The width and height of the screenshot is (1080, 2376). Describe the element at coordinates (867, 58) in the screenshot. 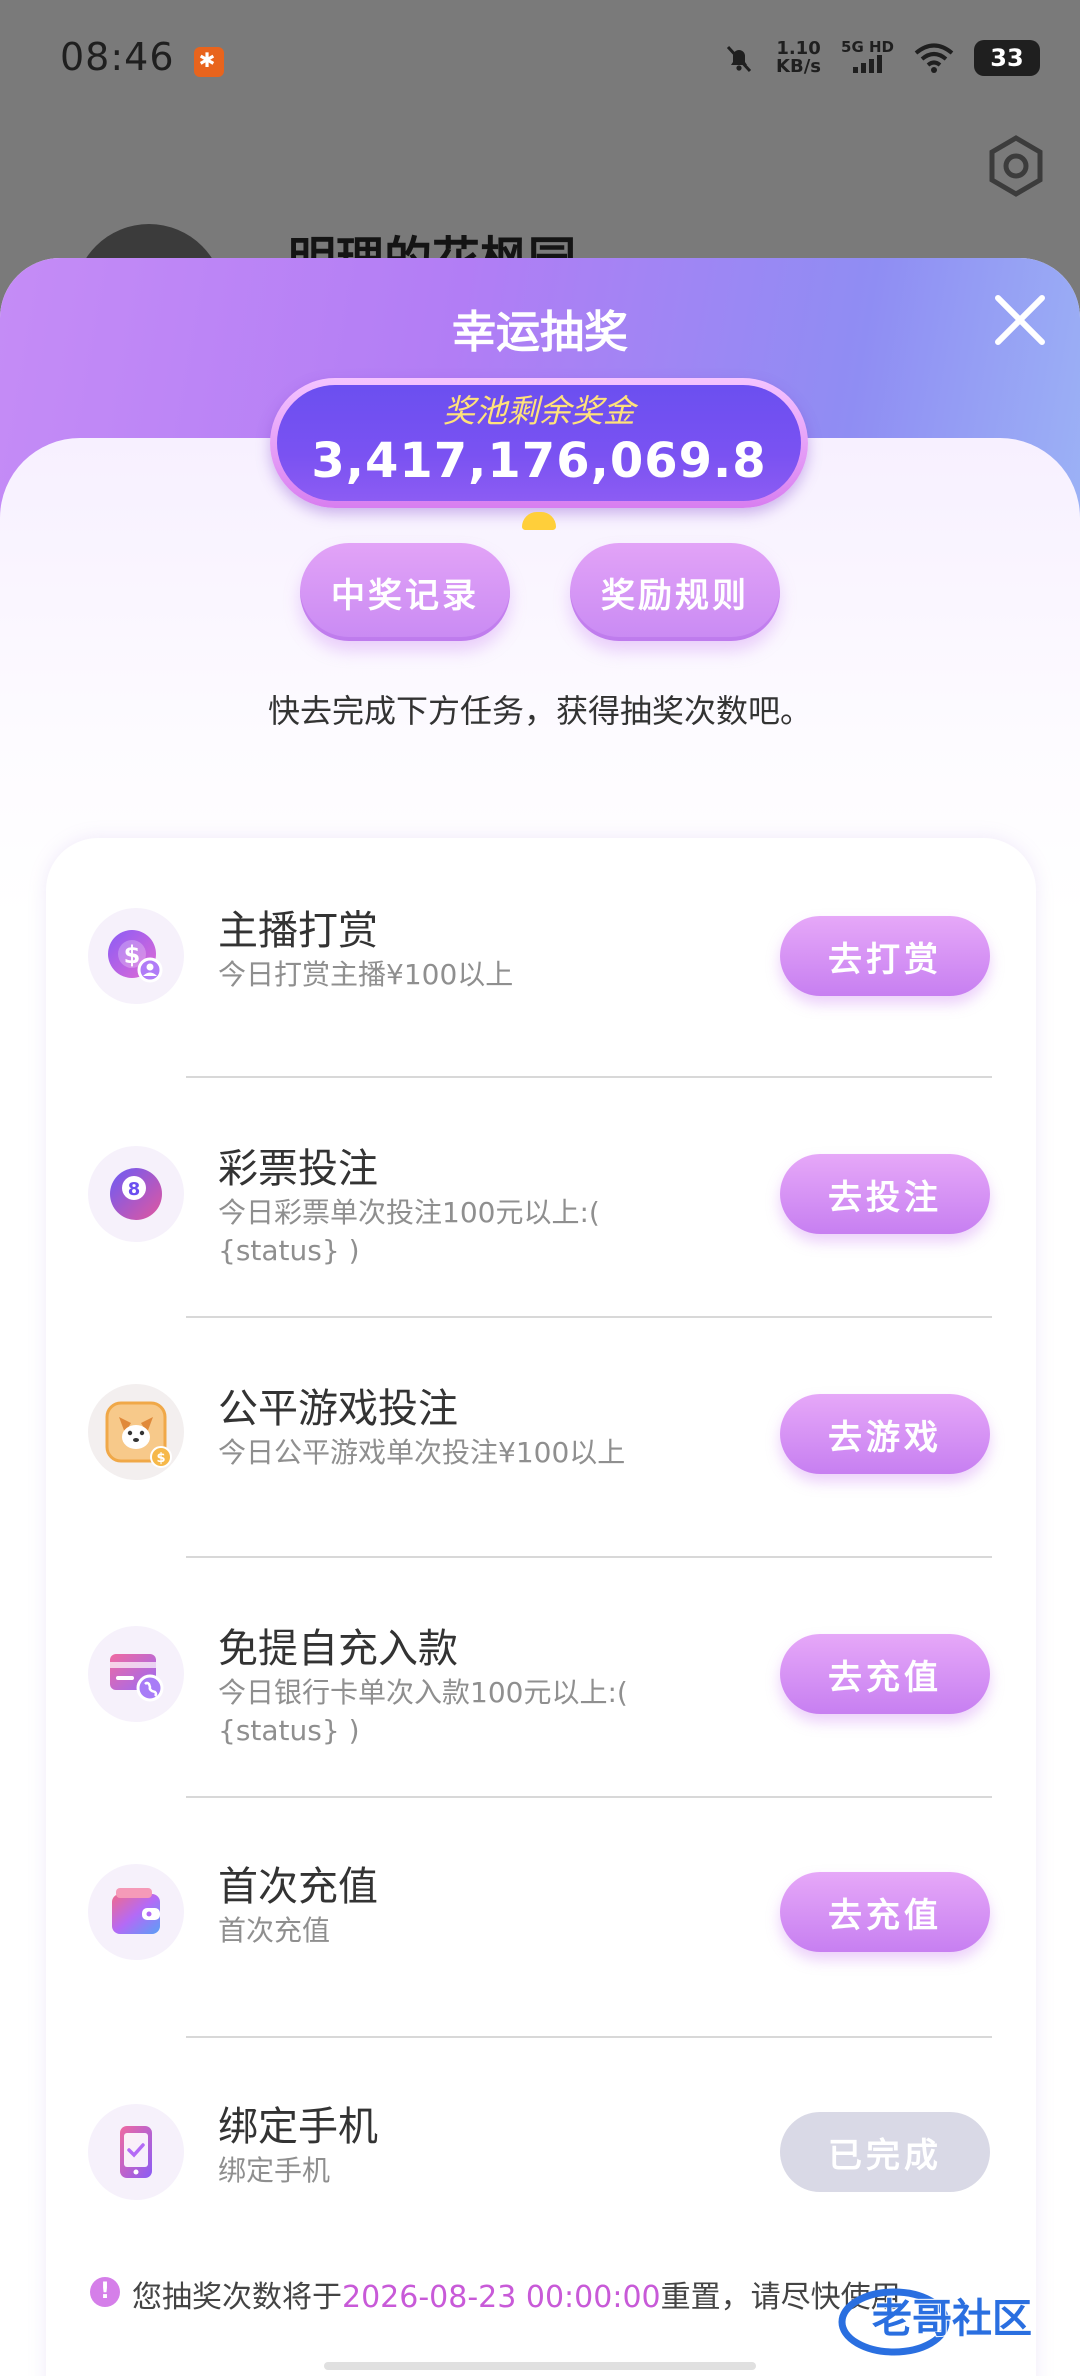

I see `cellular-signal-icon: 5G HD` at that location.